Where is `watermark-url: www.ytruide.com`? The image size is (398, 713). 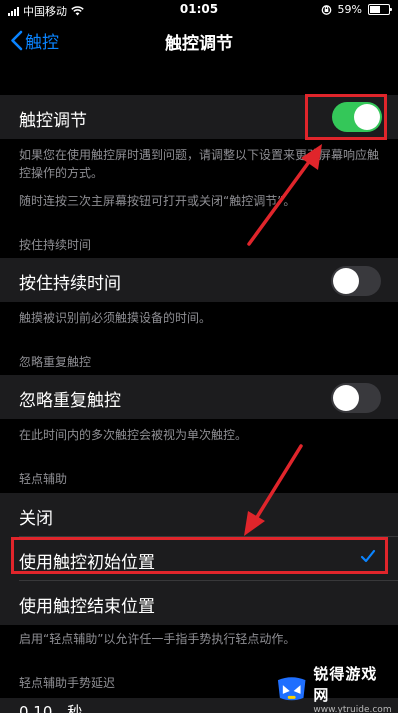
watermark-url: www.ytruide.com is located at coordinates (352, 709).